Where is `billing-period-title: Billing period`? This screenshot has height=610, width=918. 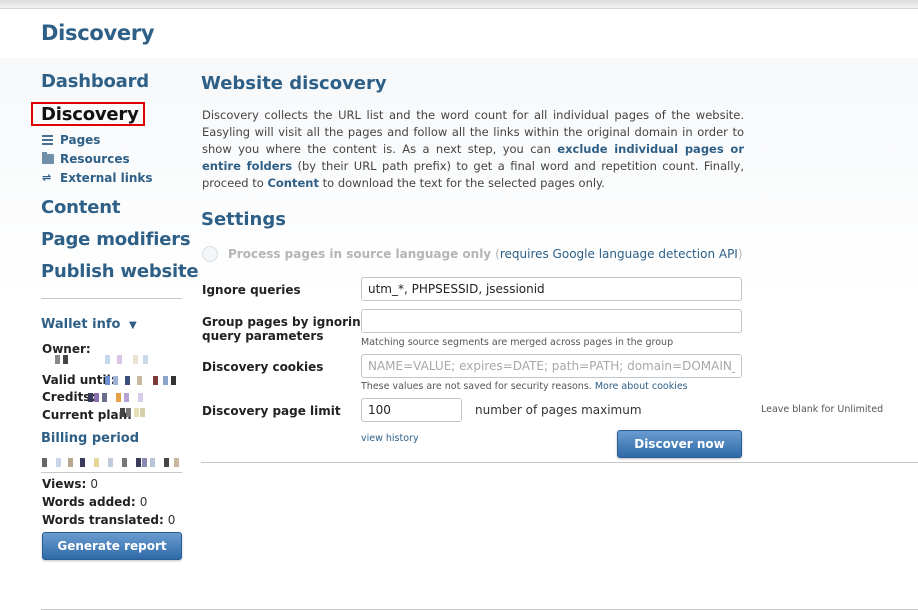
billing-period-title: Billing period is located at coordinates (90, 438).